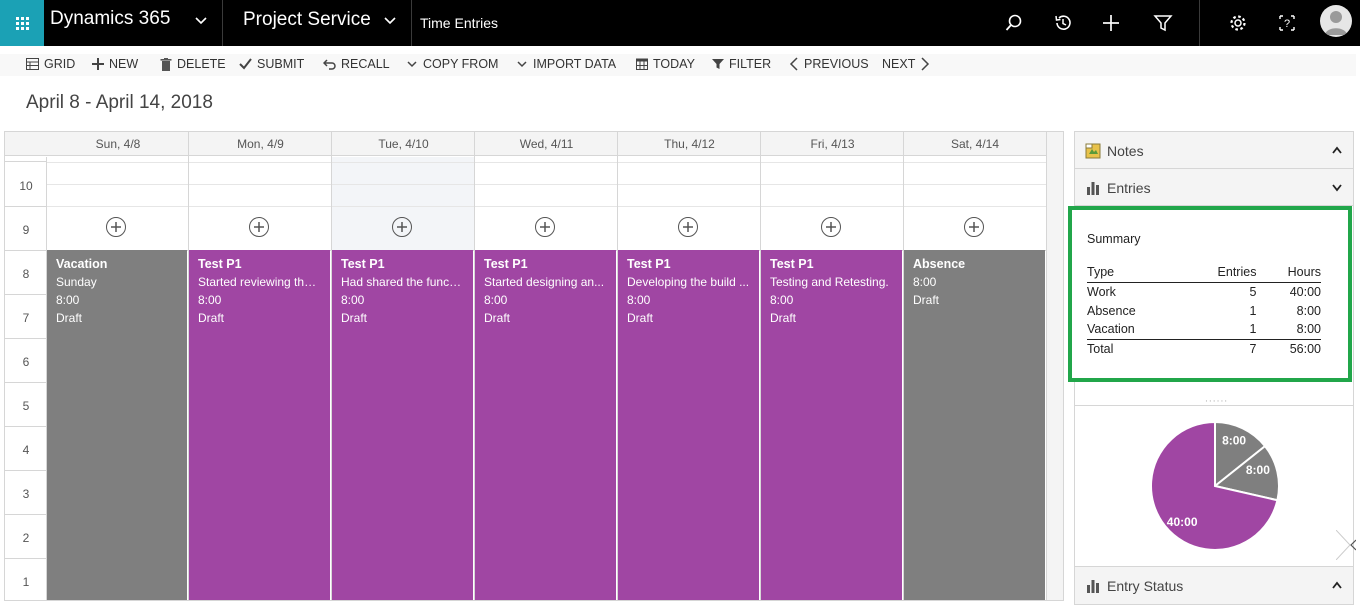 The image size is (1360, 616). I want to click on delete-button: DELETE, so click(193, 64).